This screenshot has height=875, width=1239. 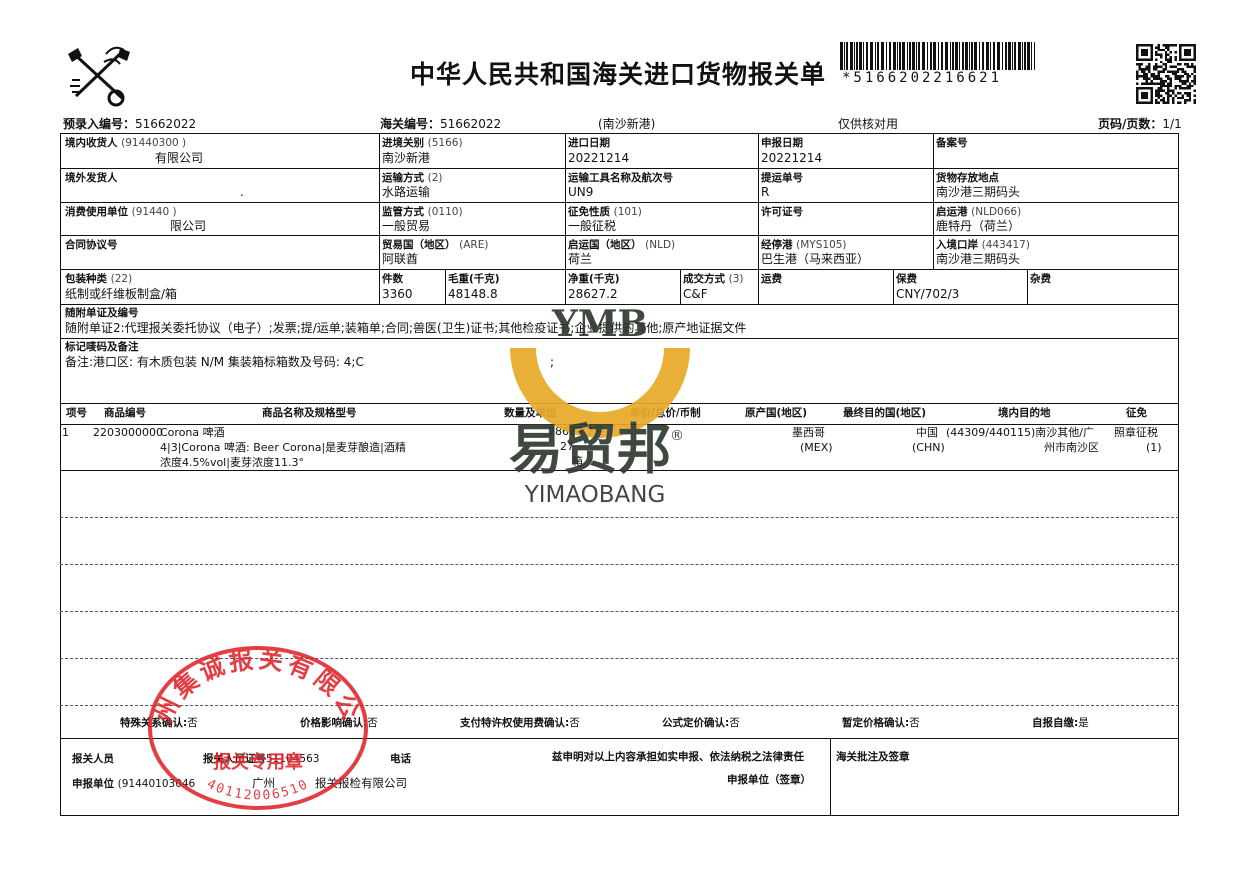 I want to click on company-seal-stamp: 广州集诚报关有限公司 报关专用章 40112006510, so click(x=254, y=723).